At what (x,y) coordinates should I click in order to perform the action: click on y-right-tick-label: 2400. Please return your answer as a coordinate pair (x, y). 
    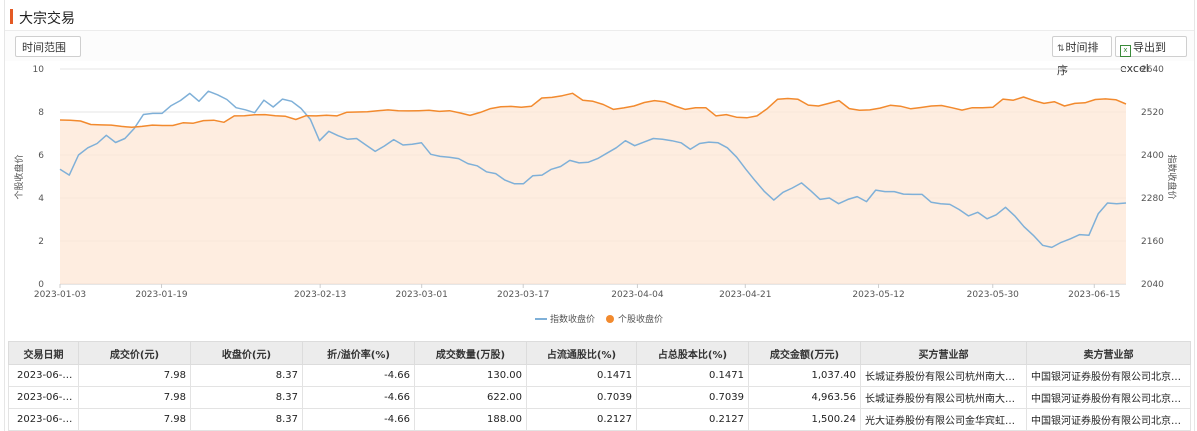
    Looking at the image, I should click on (1152, 156).